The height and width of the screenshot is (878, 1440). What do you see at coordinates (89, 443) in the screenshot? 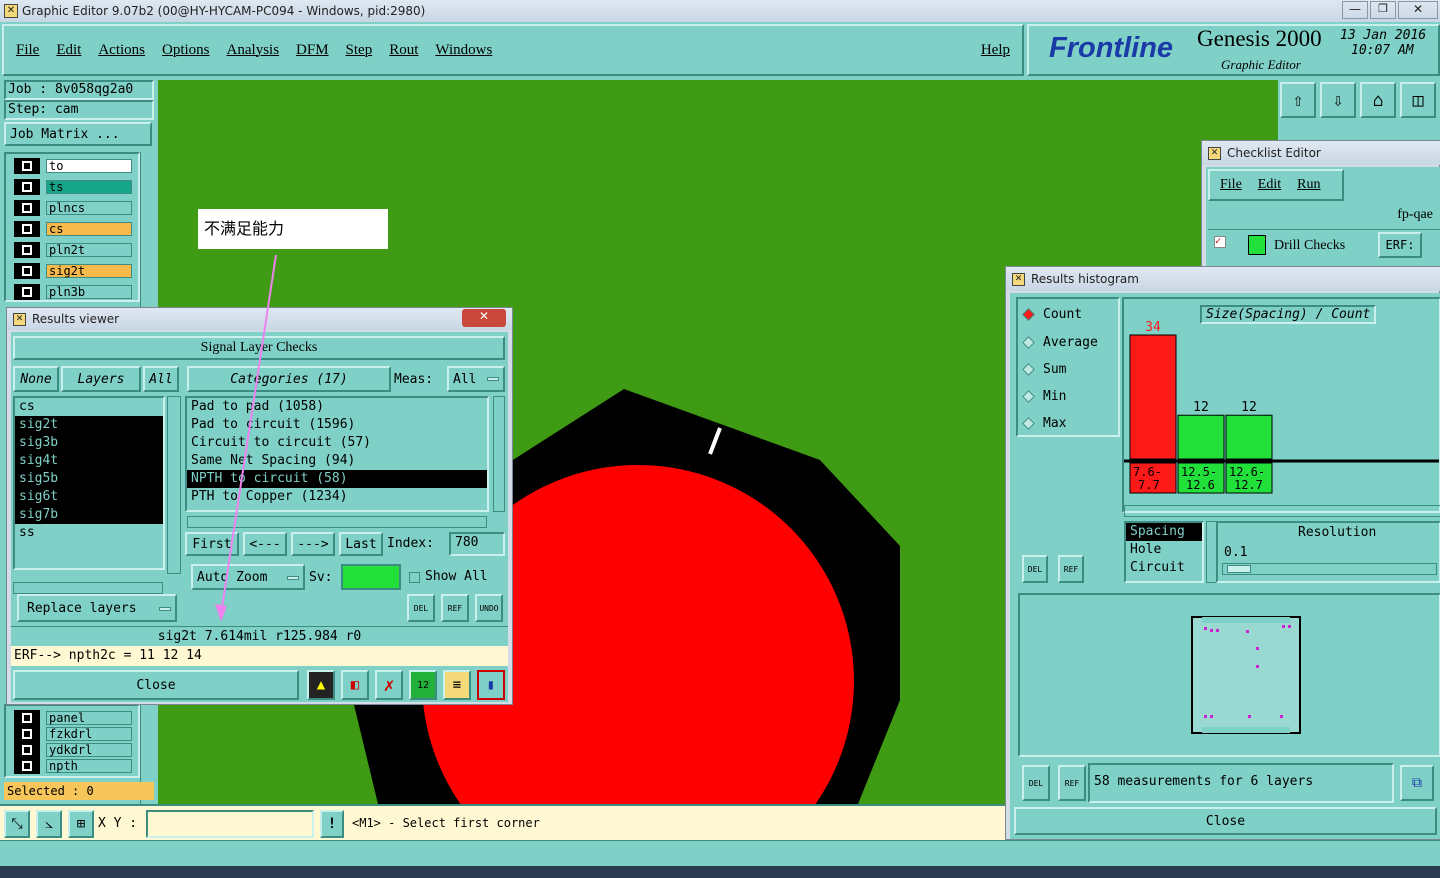
I see `result-layer-item: sig3b` at bounding box center [89, 443].